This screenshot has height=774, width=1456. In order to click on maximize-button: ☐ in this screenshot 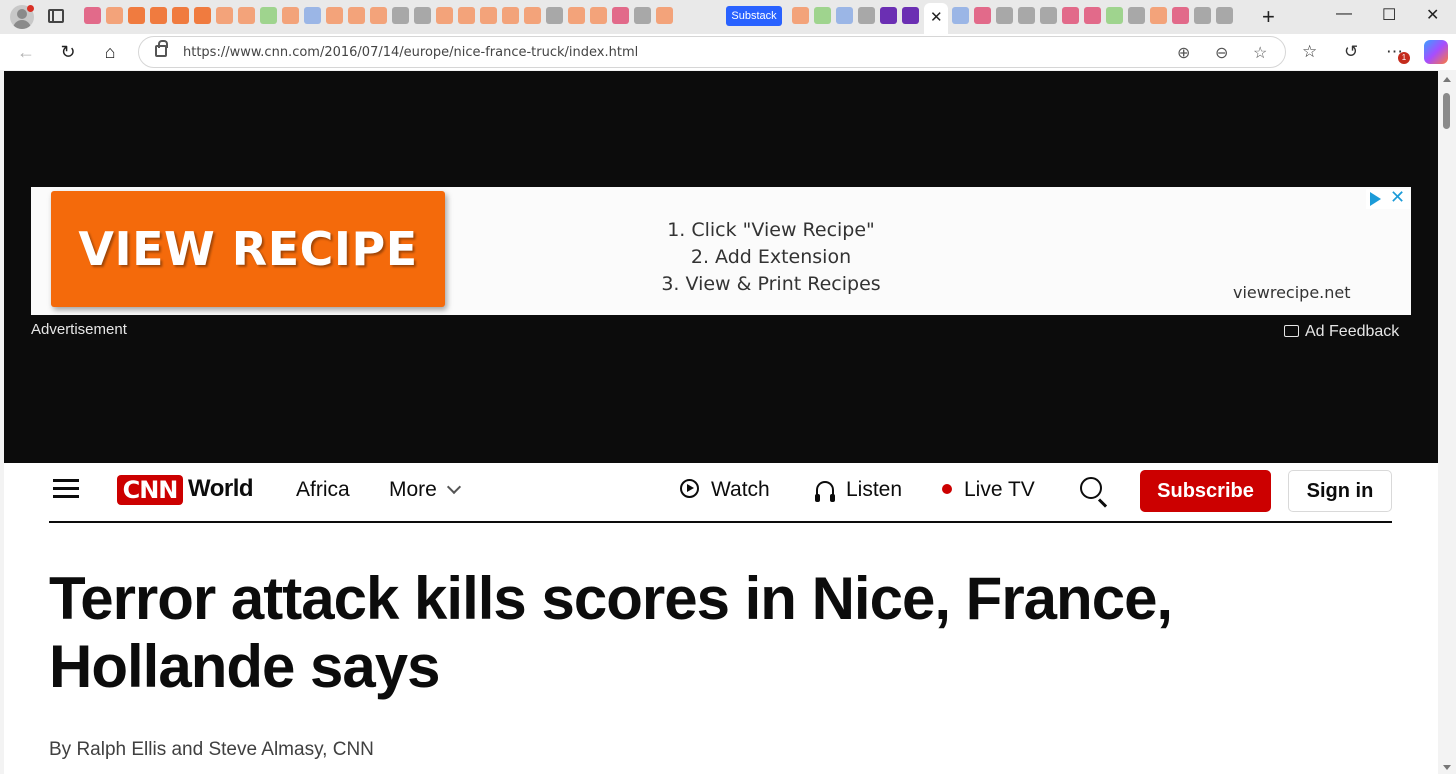, I will do `click(1389, 15)`.